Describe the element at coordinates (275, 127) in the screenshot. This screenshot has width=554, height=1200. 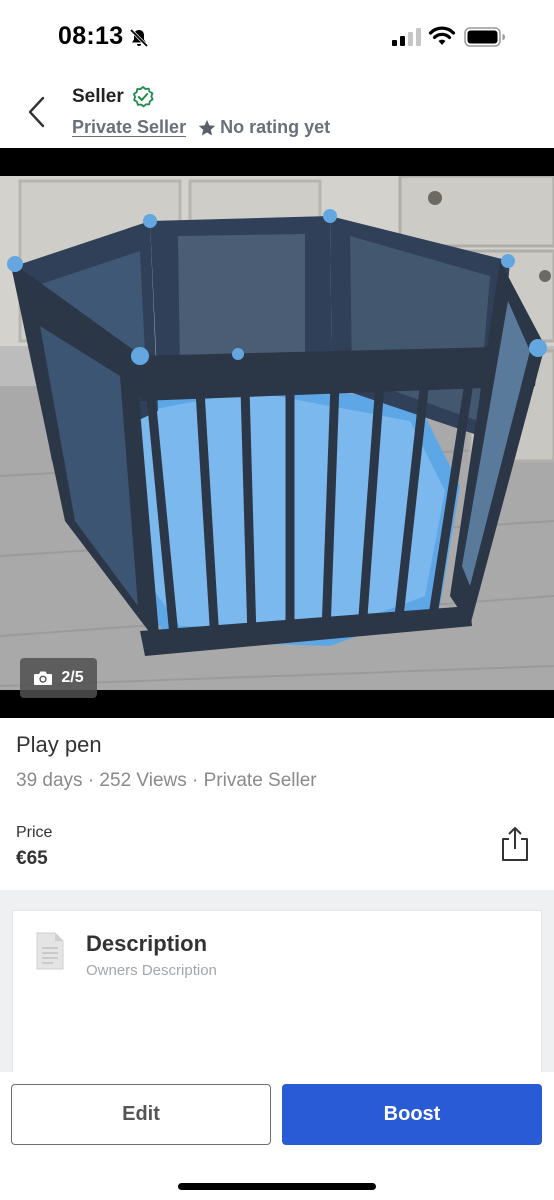
I see `rating-text: No rating yet` at that location.